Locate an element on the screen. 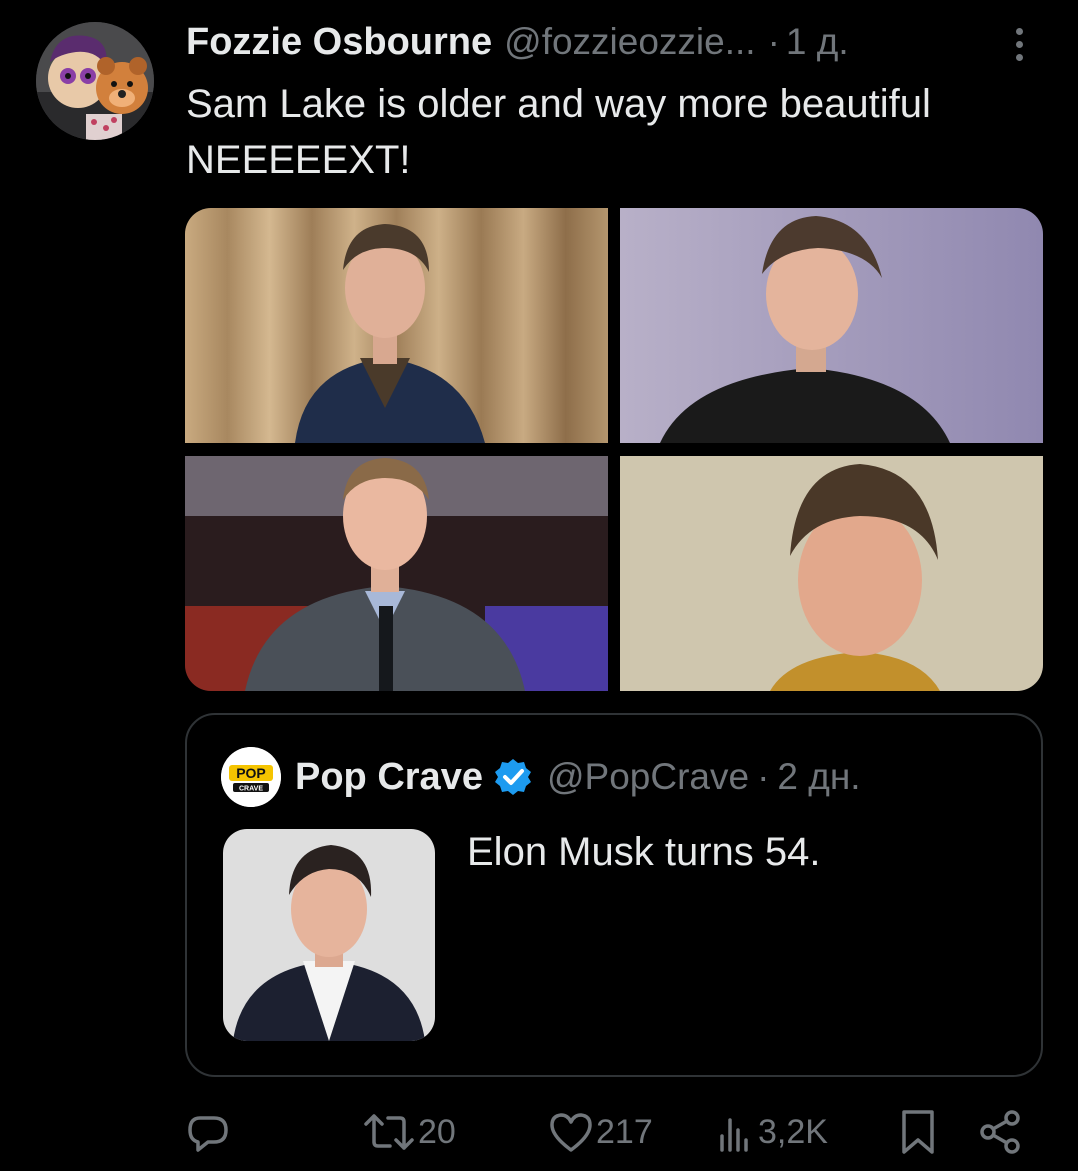 This screenshot has height=1171, width=1078. author-avatar is located at coordinates (95, 81).